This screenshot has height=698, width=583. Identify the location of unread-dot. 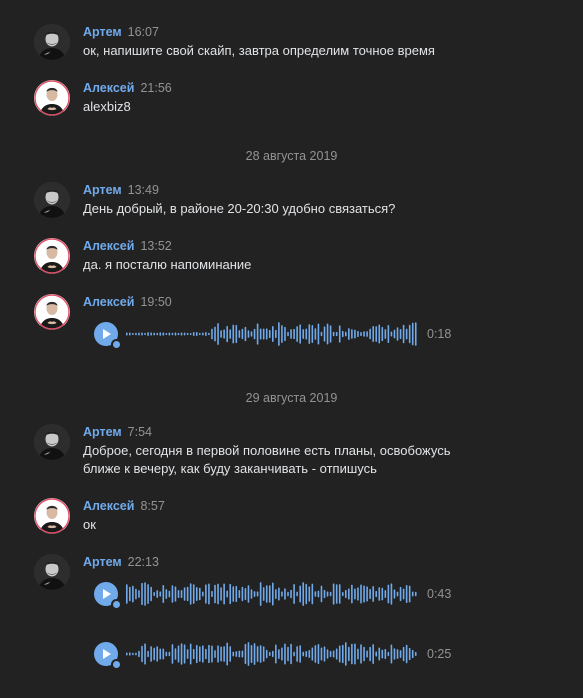
(116, 604).